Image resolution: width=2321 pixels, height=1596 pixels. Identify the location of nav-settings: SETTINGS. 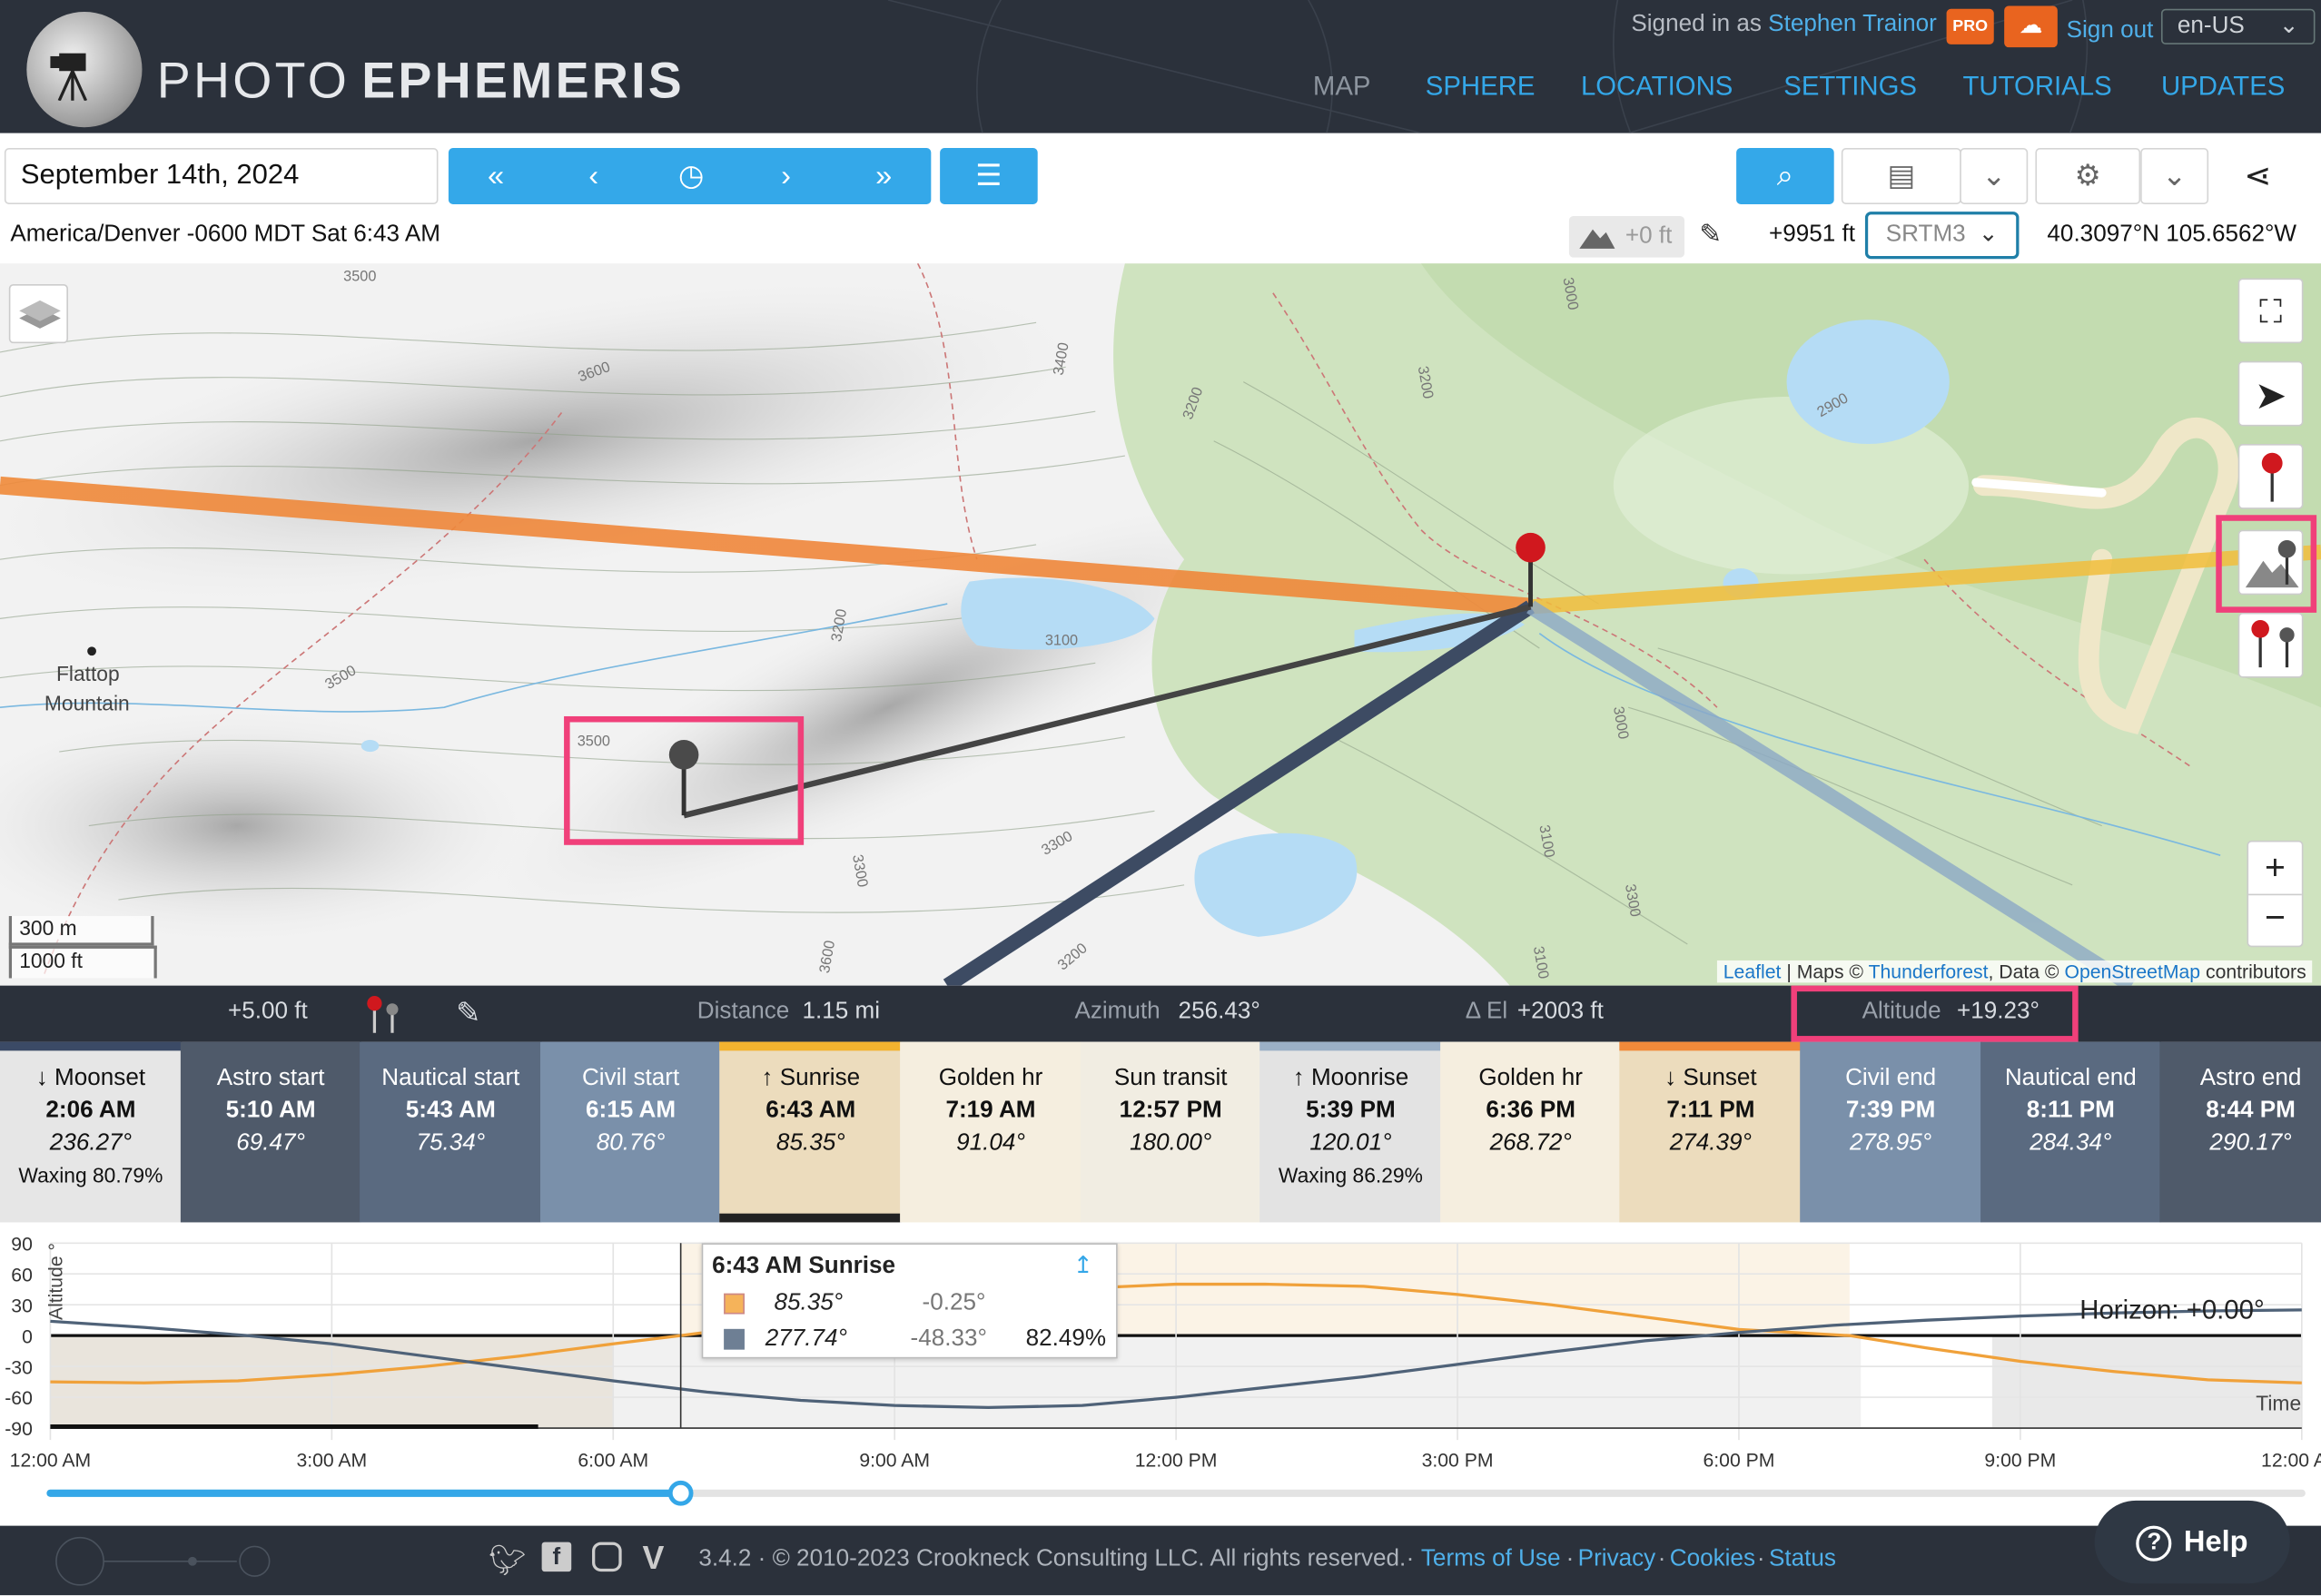
(1850, 86).